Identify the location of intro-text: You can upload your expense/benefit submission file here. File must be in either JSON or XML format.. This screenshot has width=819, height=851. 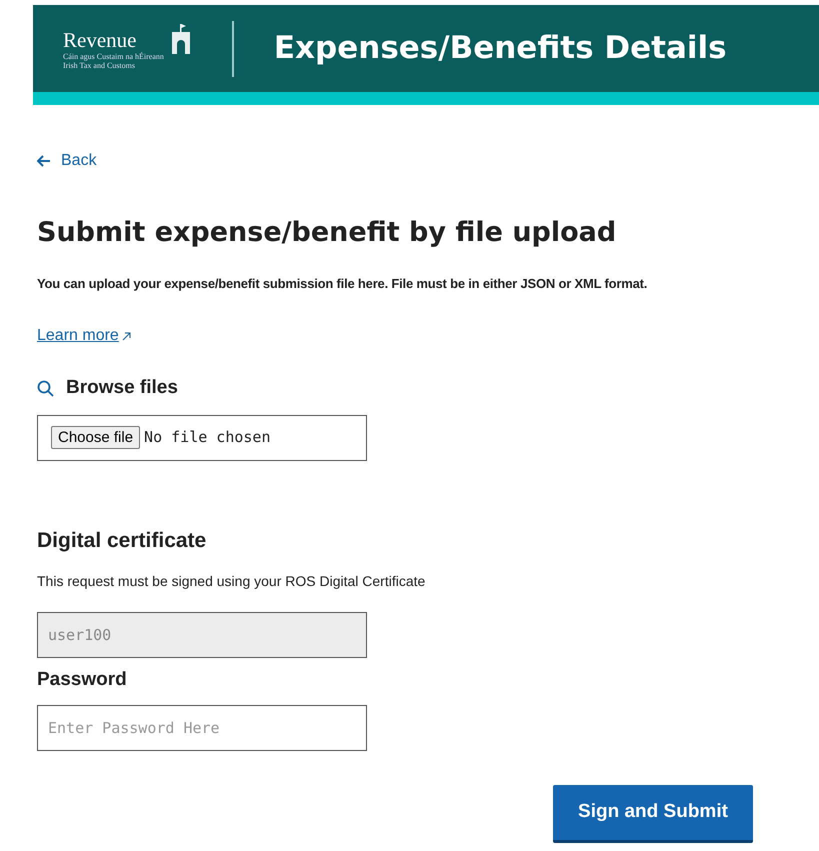
(342, 283).